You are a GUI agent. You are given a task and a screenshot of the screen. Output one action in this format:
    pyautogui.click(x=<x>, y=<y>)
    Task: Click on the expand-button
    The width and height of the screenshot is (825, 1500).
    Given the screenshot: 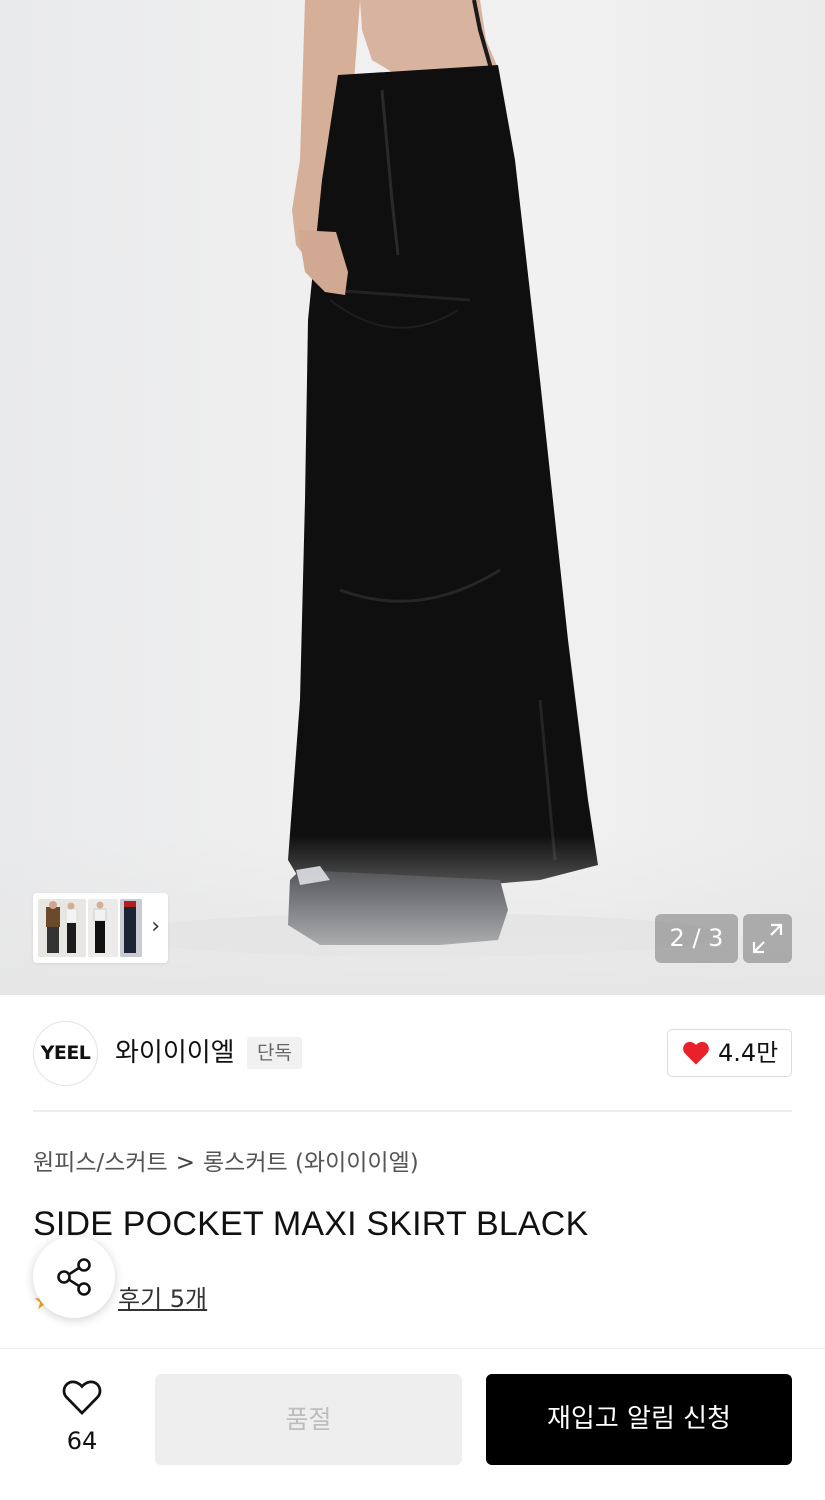 What is the action you would take?
    pyautogui.click(x=767, y=938)
    